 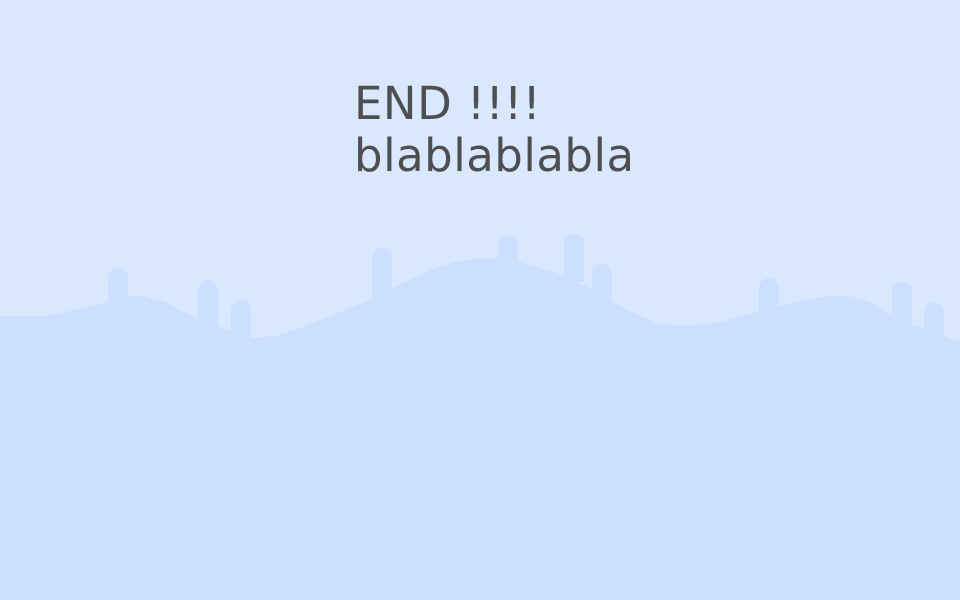 What do you see at coordinates (494, 155) in the screenshot?
I see `end-subtitle: blablablabla` at bounding box center [494, 155].